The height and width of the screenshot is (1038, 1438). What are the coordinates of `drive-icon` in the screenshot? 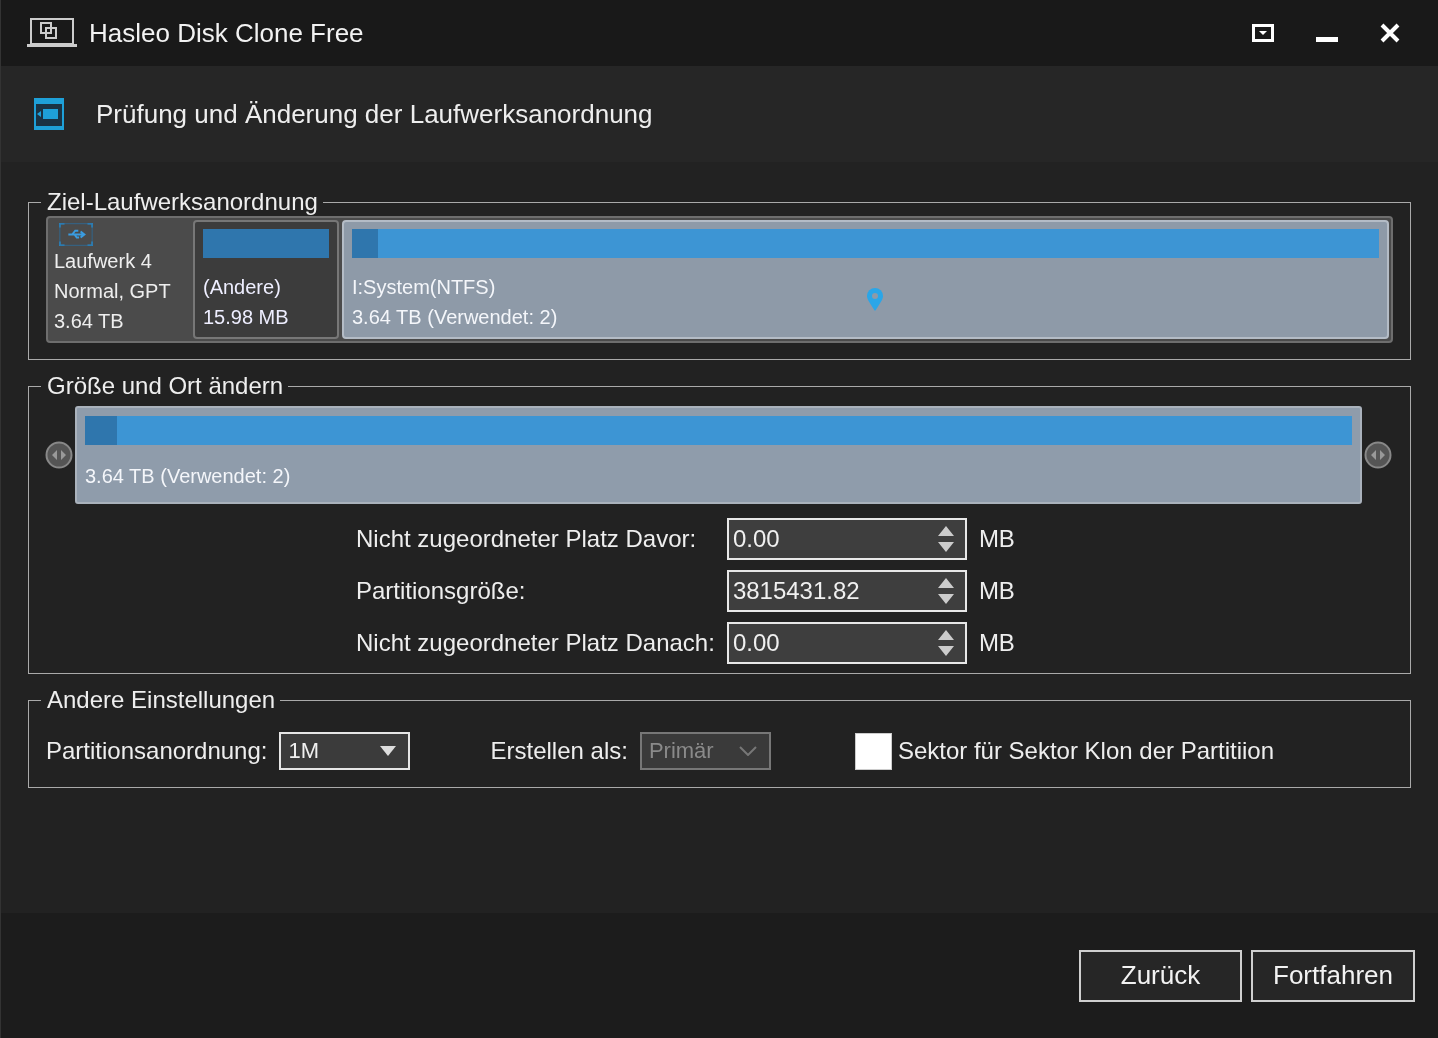 It's located at (49, 114).